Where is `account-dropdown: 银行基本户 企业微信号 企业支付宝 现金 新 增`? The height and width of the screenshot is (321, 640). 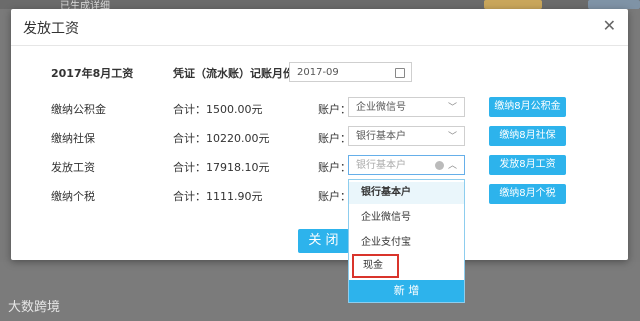 account-dropdown: 银行基本户 企业微信号 企业支付宝 现金 新 增 is located at coordinates (406, 241).